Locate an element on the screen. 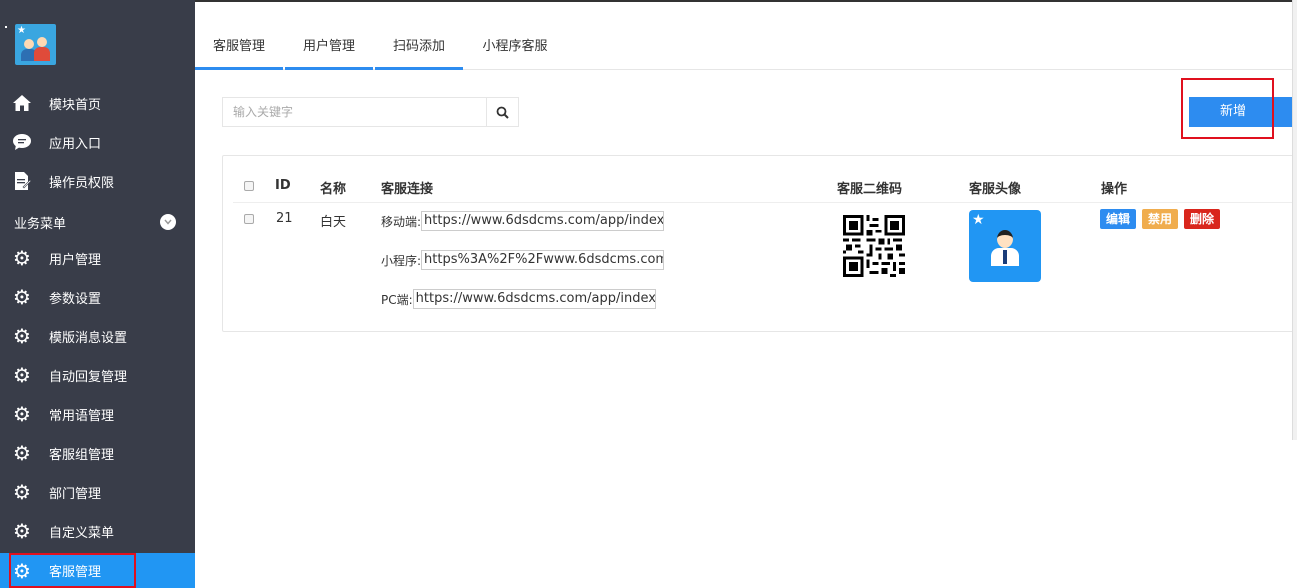  sidebar-item-label: 模版消息设置 is located at coordinates (88, 338).